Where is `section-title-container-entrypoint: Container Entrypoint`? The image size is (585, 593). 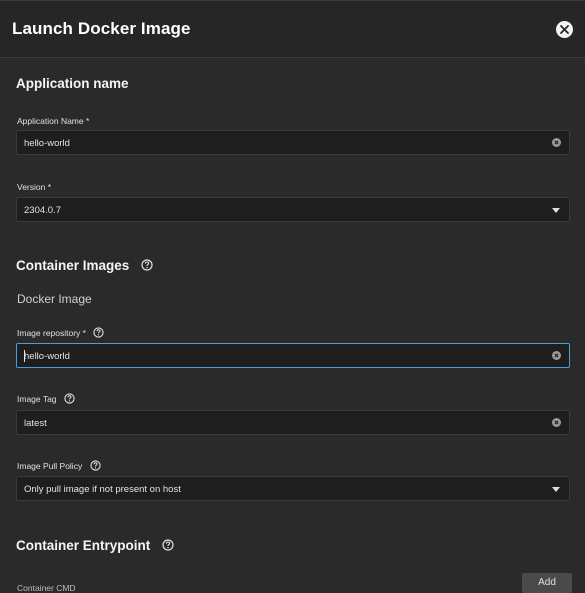
section-title-container-entrypoint: Container Entrypoint is located at coordinates (95, 545).